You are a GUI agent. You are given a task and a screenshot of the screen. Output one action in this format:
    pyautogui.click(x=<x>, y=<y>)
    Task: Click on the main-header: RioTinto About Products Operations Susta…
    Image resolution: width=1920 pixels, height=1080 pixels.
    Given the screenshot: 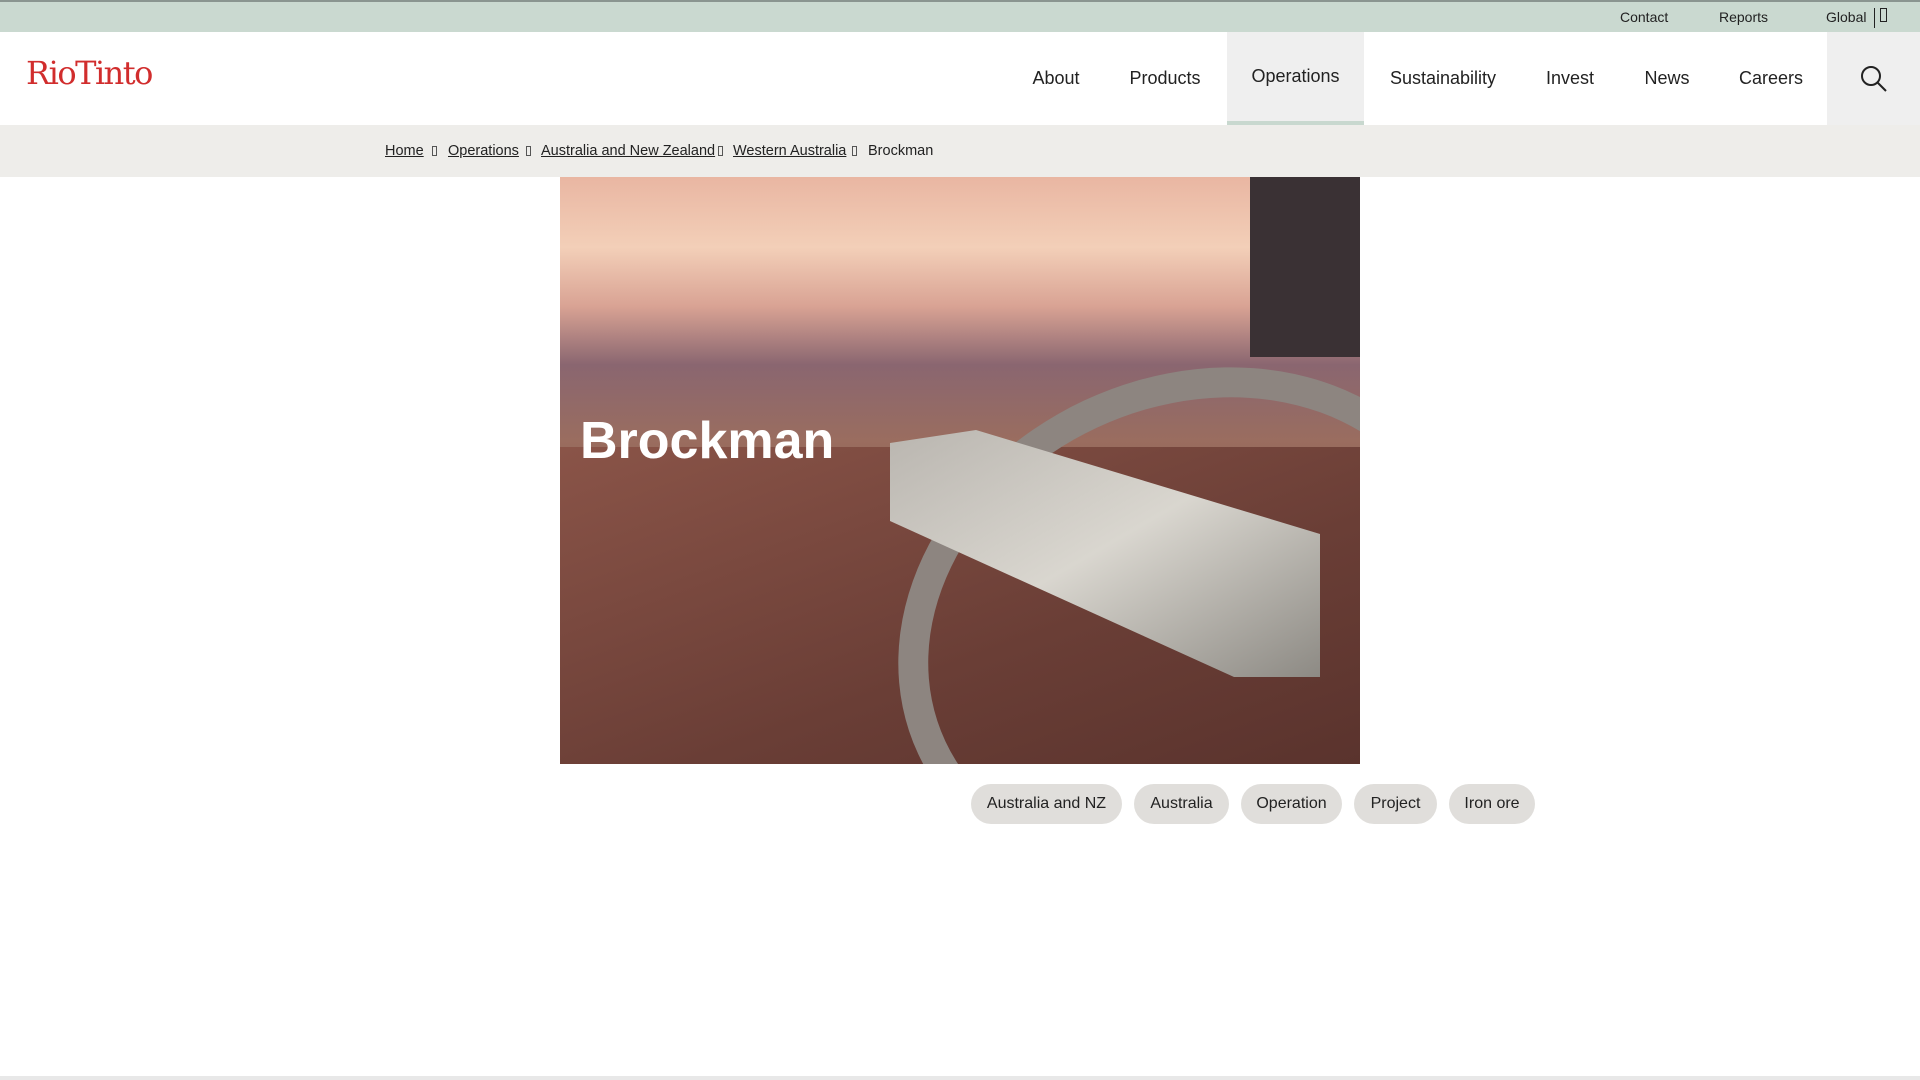 What is the action you would take?
    pyautogui.click(x=960, y=78)
    